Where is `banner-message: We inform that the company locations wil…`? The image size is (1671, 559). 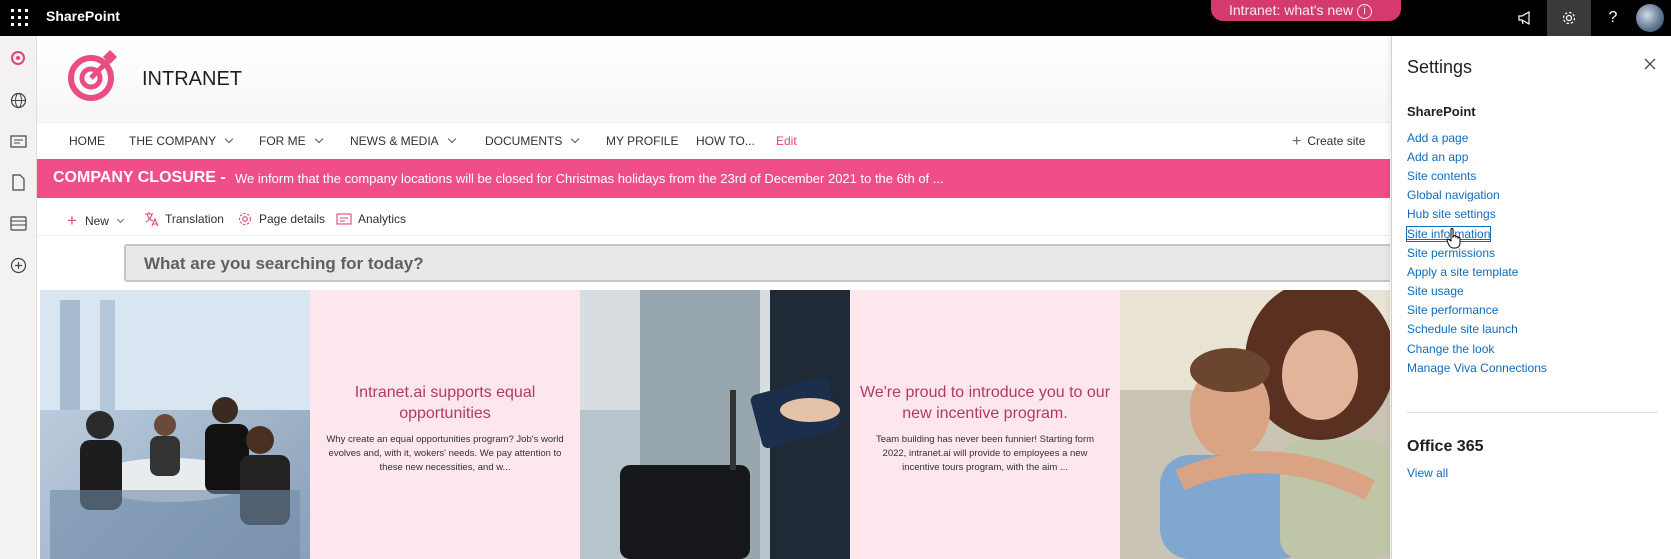
banner-message: We inform that the company locations wil… is located at coordinates (589, 178).